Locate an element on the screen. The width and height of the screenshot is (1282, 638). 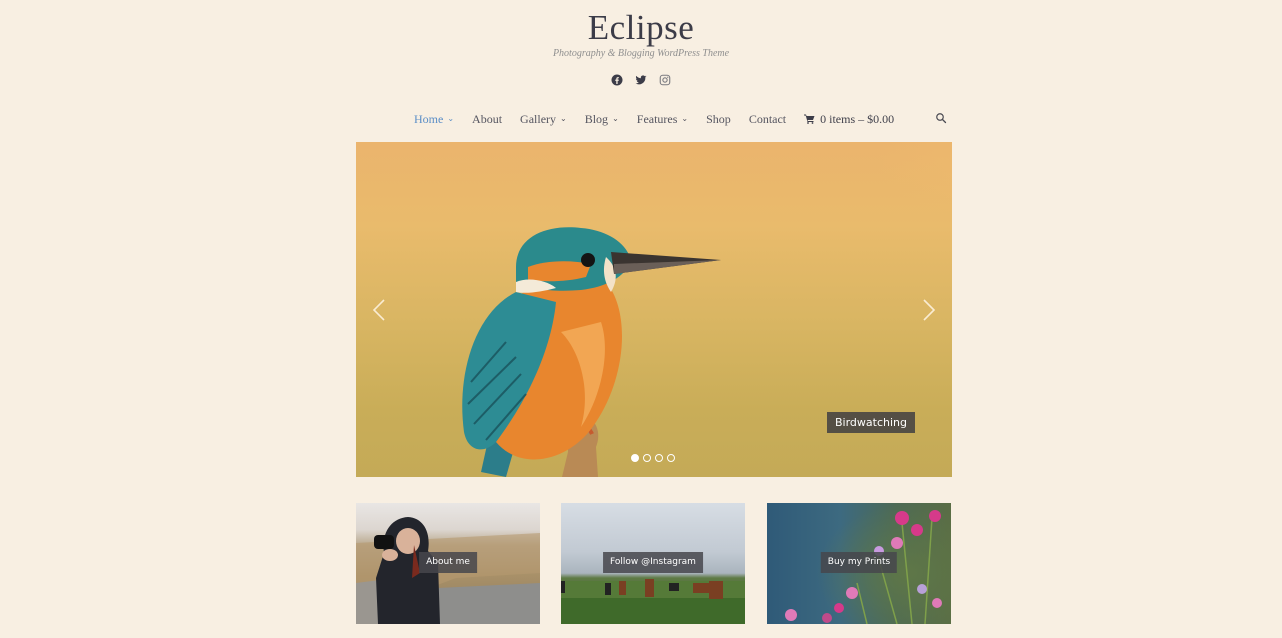
site-title: Eclipse is located at coordinates (641, 28).